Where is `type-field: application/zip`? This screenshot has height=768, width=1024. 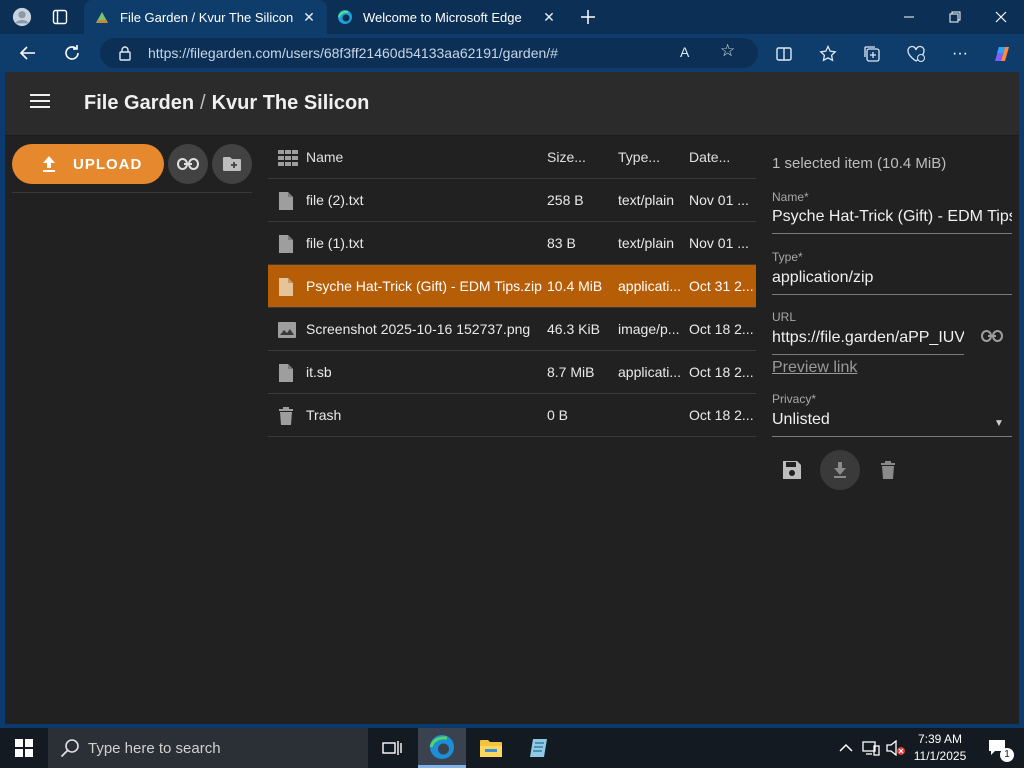
type-field: application/zip is located at coordinates (892, 282).